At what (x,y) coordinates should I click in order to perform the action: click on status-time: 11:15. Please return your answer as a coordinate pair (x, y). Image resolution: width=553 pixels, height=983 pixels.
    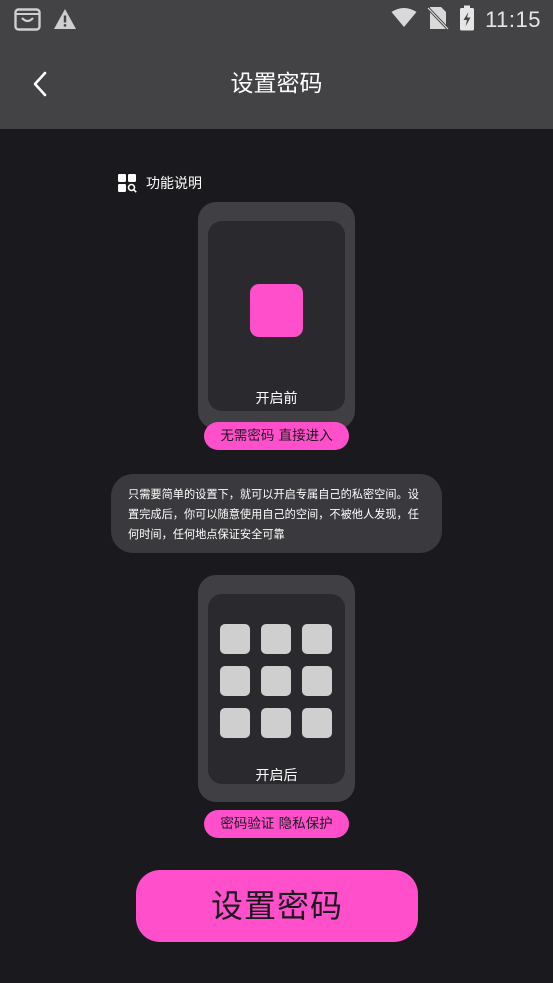
    Looking at the image, I should click on (513, 19).